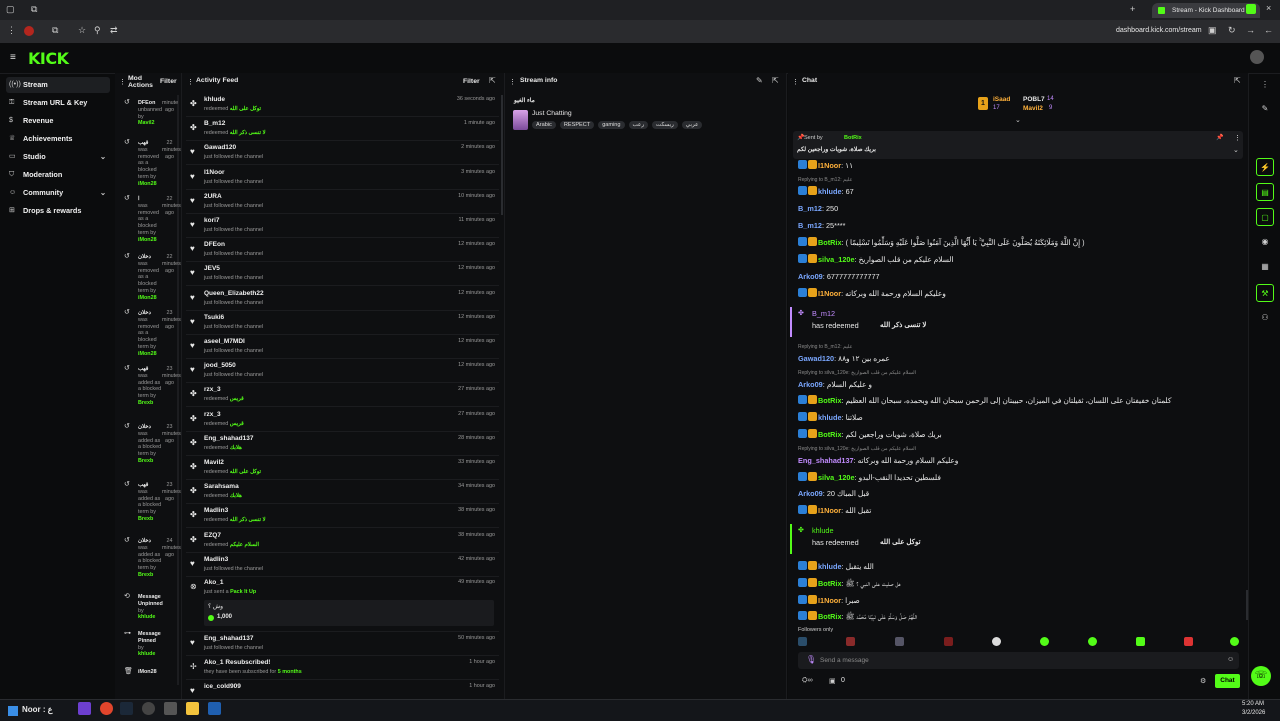 This screenshot has width=1280, height=721. Describe the element at coordinates (1265, 217) in the screenshot. I see `chat-bubble-icon: ▢` at that location.